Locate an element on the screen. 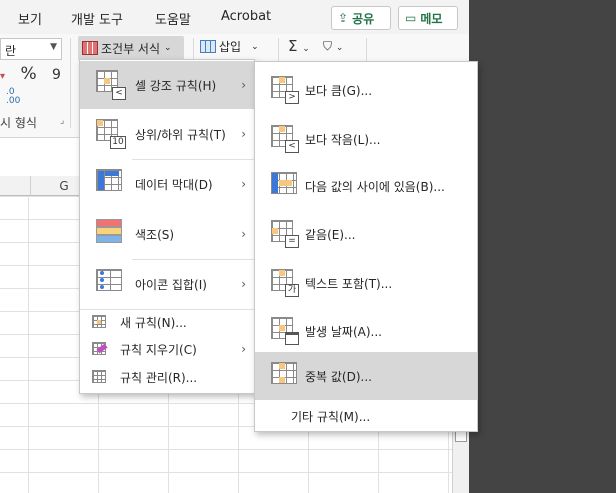  between-icon is located at coordinates (285, 186).